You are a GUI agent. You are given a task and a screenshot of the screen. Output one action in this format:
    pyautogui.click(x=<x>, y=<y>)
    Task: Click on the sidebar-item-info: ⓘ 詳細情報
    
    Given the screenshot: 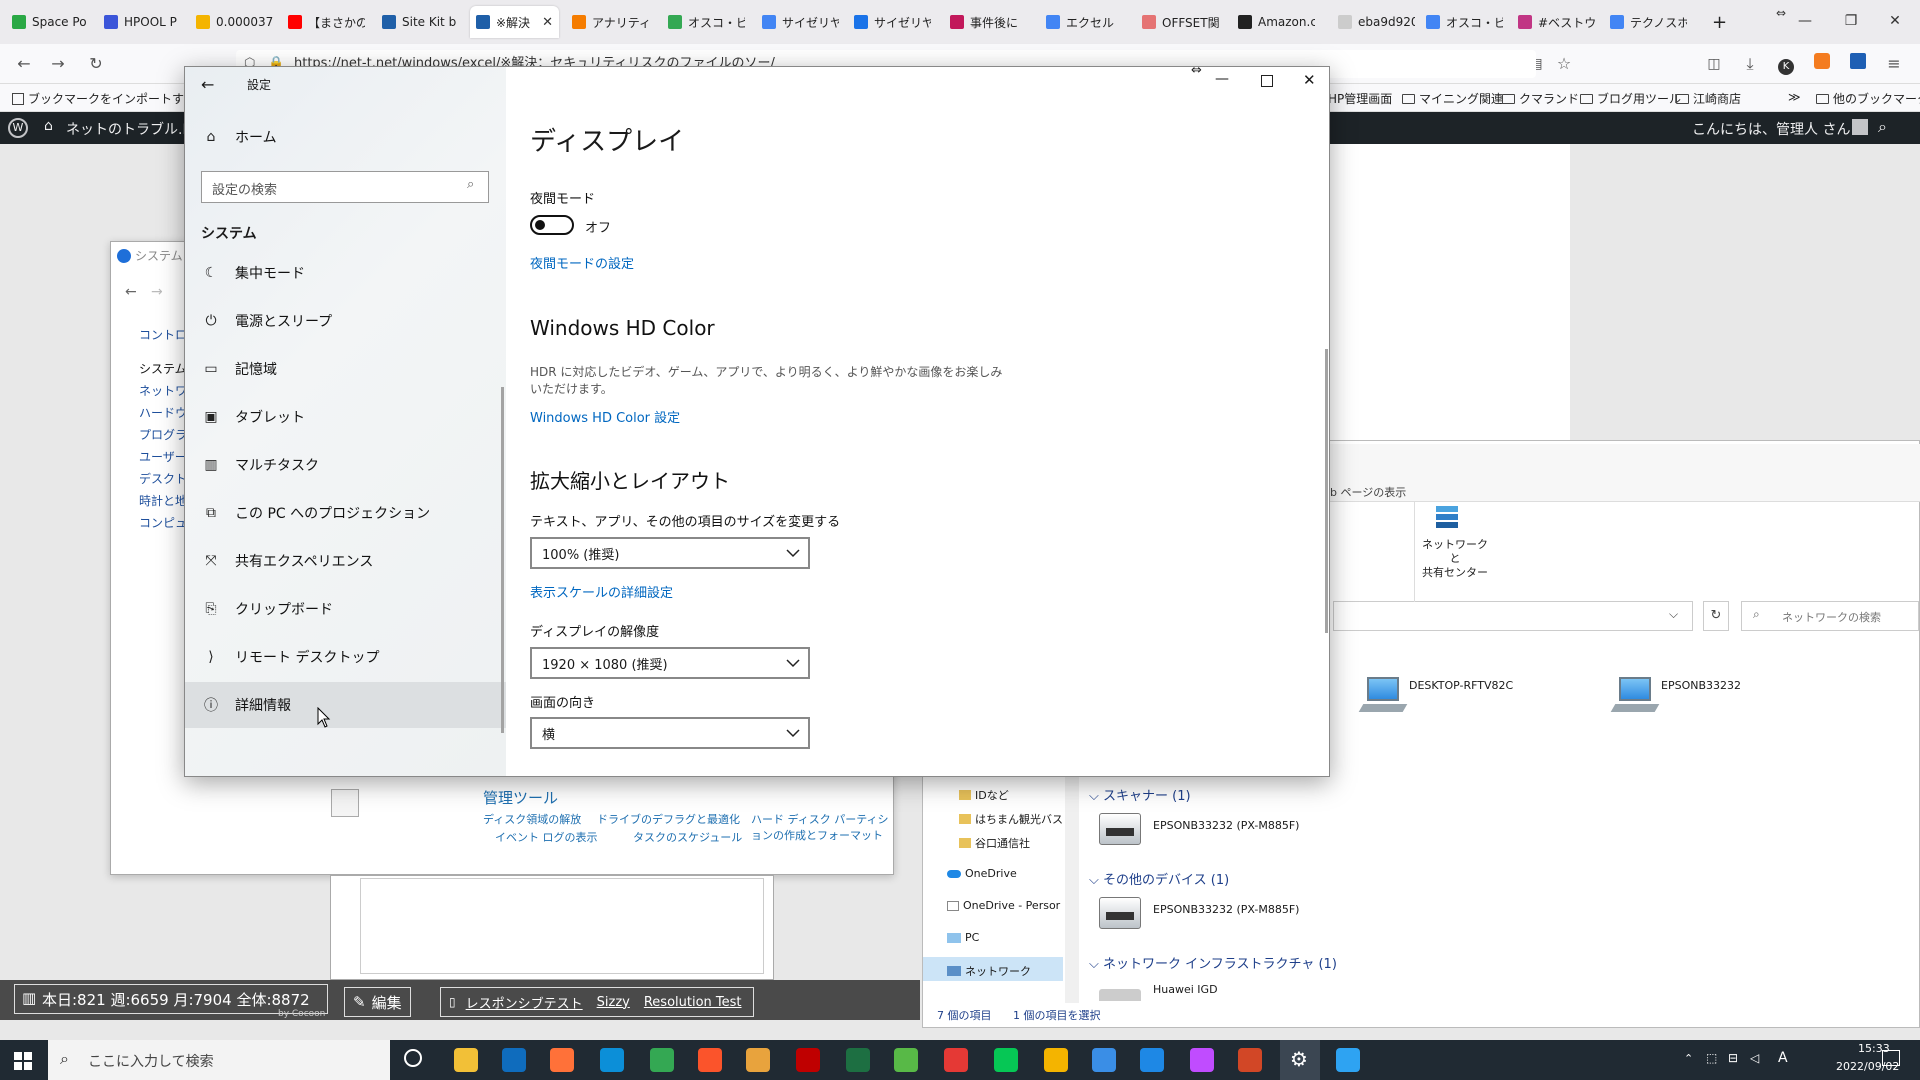 What is the action you would take?
    pyautogui.click(x=345, y=705)
    